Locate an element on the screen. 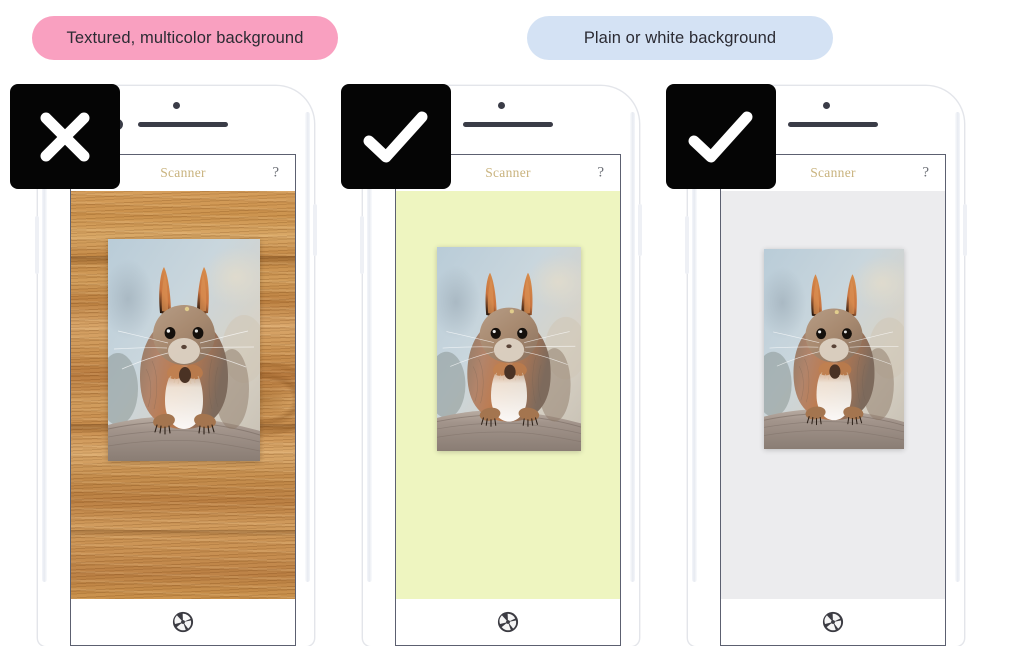 The image size is (1024, 646). scan-canvas-plain-yellow is located at coordinates (508, 395).